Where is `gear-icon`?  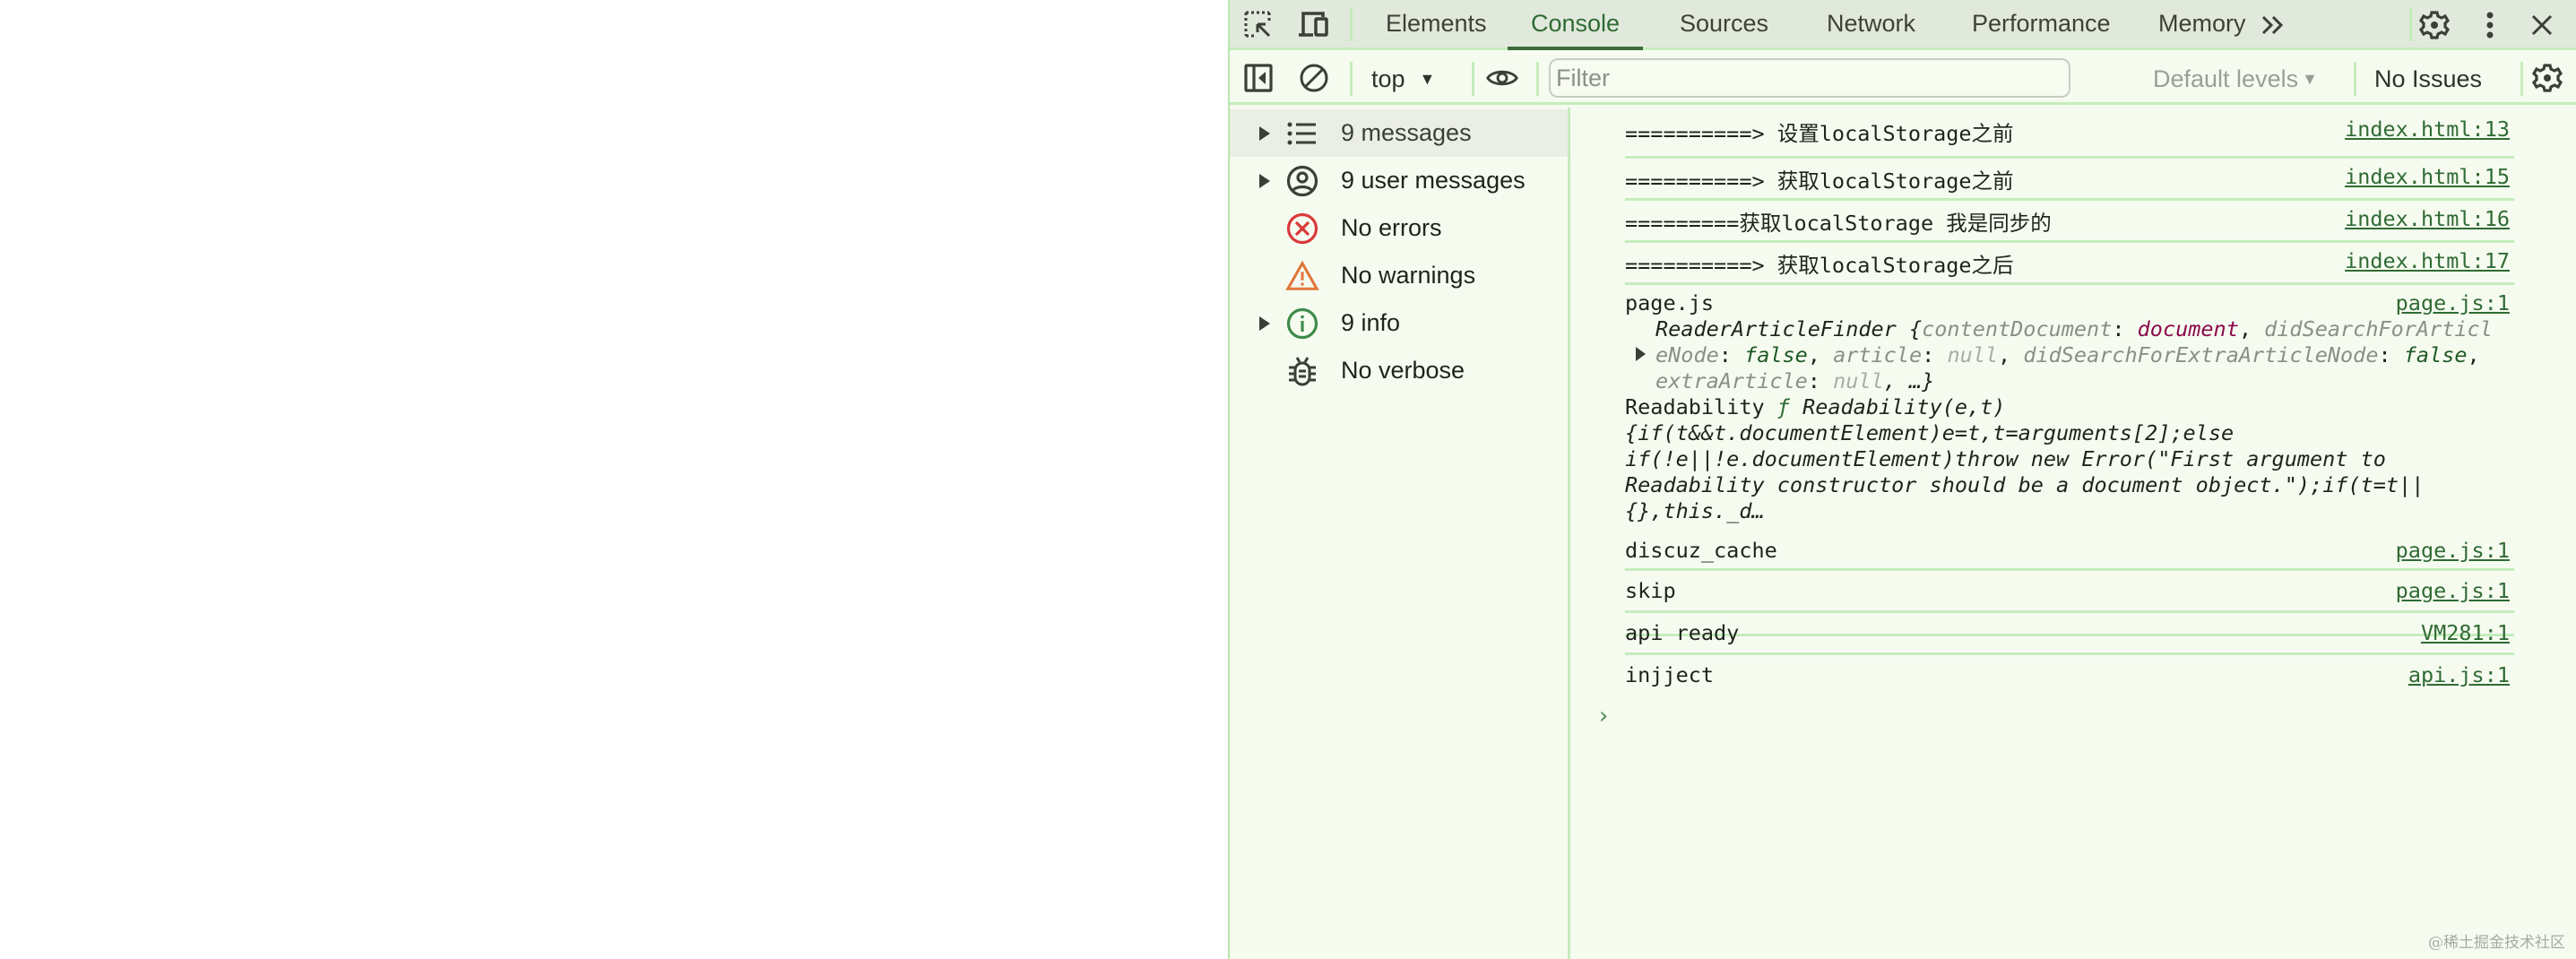 gear-icon is located at coordinates (2434, 25).